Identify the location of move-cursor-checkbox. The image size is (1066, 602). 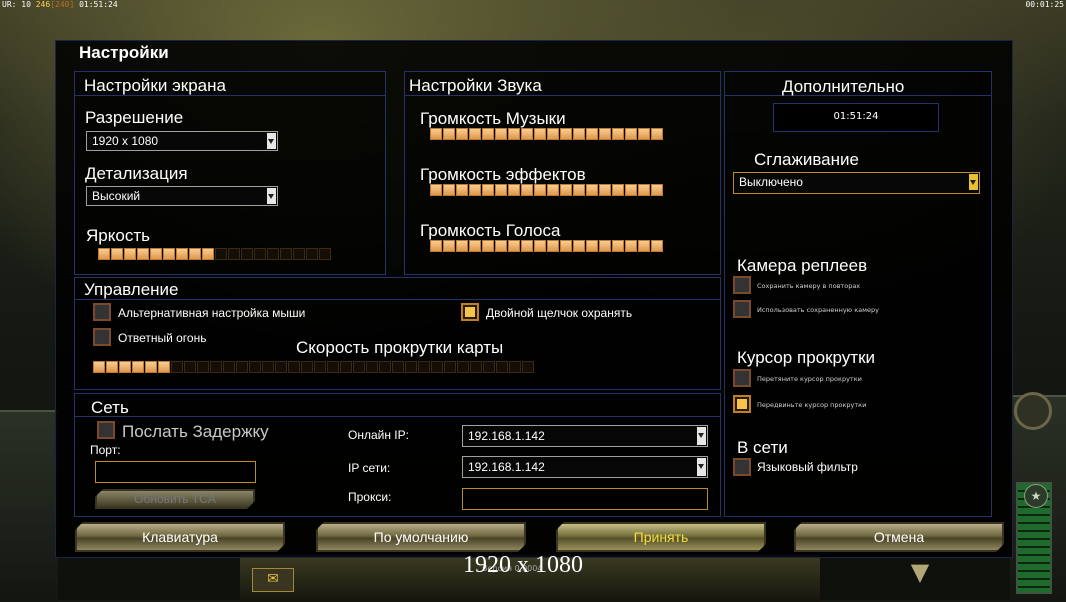
(742, 404).